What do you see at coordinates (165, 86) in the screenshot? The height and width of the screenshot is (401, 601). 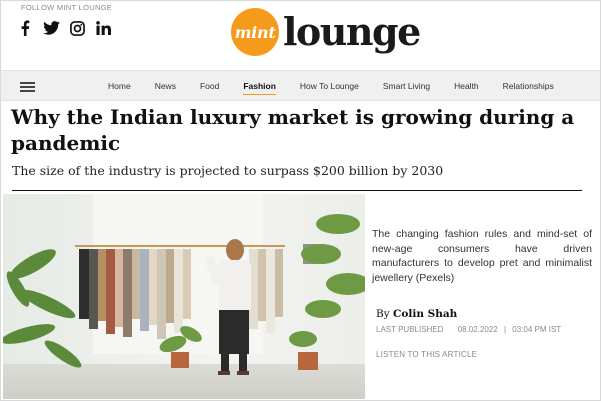 I see `nav-item-news: News` at bounding box center [165, 86].